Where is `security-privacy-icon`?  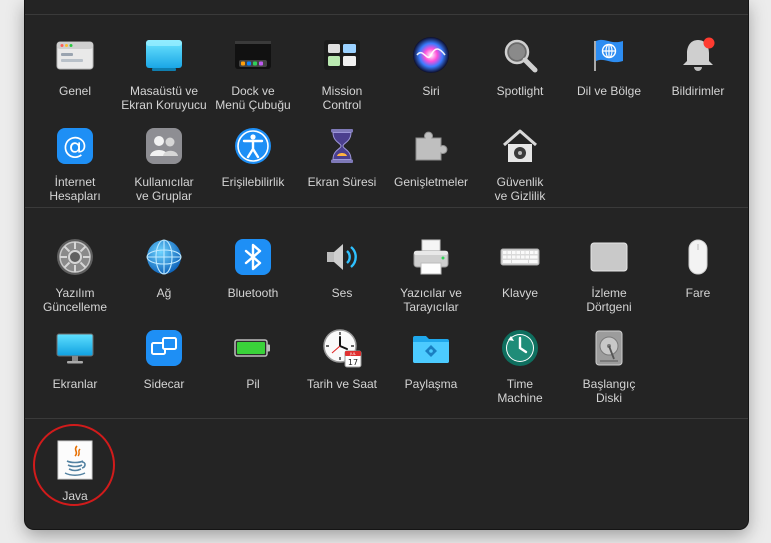 security-privacy-icon is located at coordinates (520, 146).